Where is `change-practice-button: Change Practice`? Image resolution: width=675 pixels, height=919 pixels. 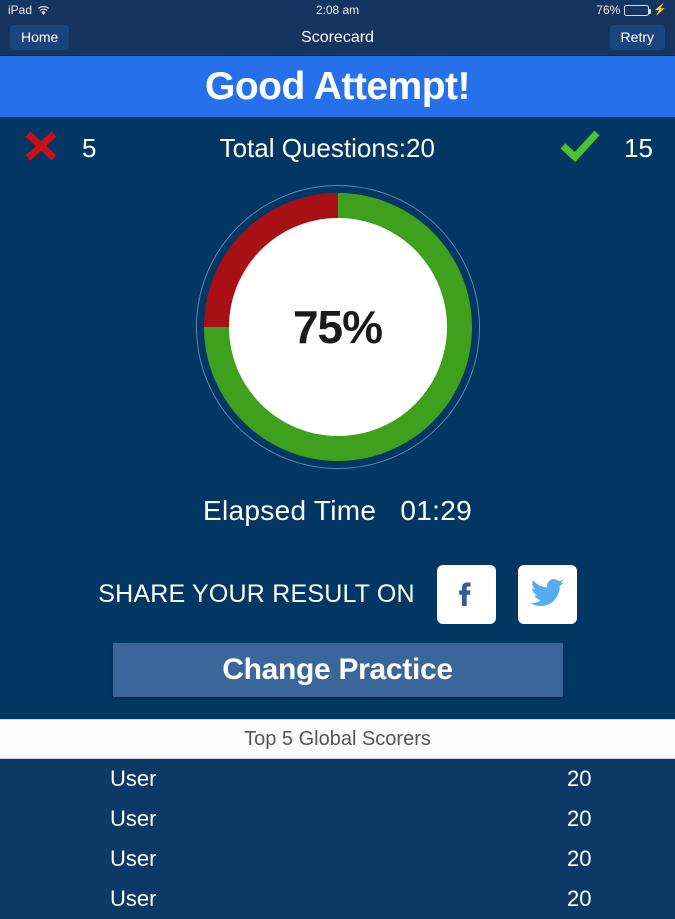 change-practice-button: Change Practice is located at coordinates (337, 670).